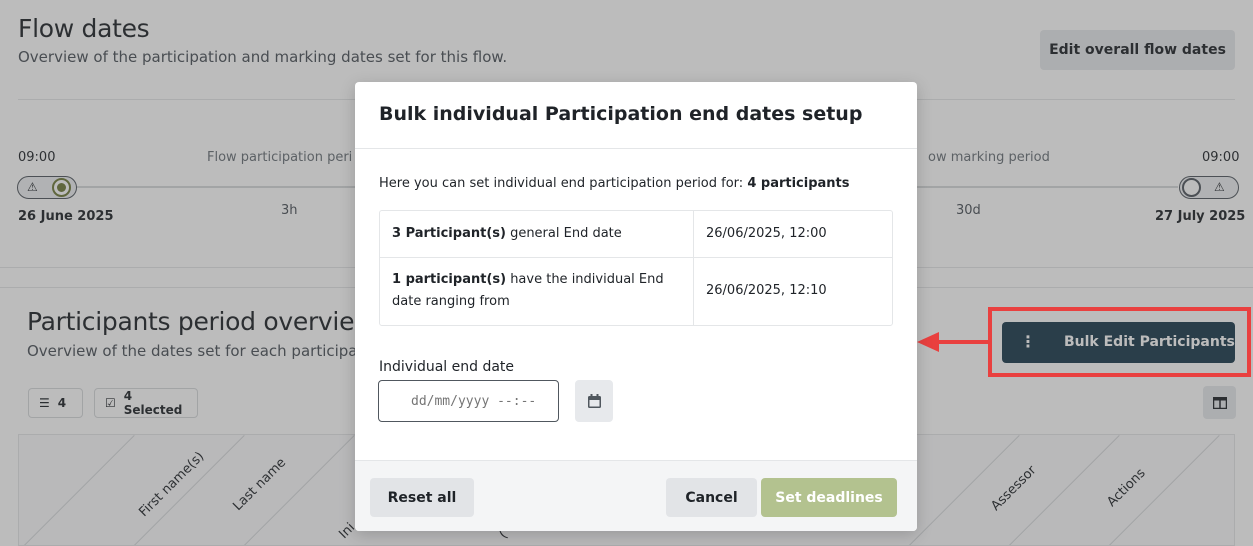 This screenshot has width=1253, height=546. Describe the element at coordinates (585, 279) in the screenshot. I see `summary-row-text: have the individual End` at that location.